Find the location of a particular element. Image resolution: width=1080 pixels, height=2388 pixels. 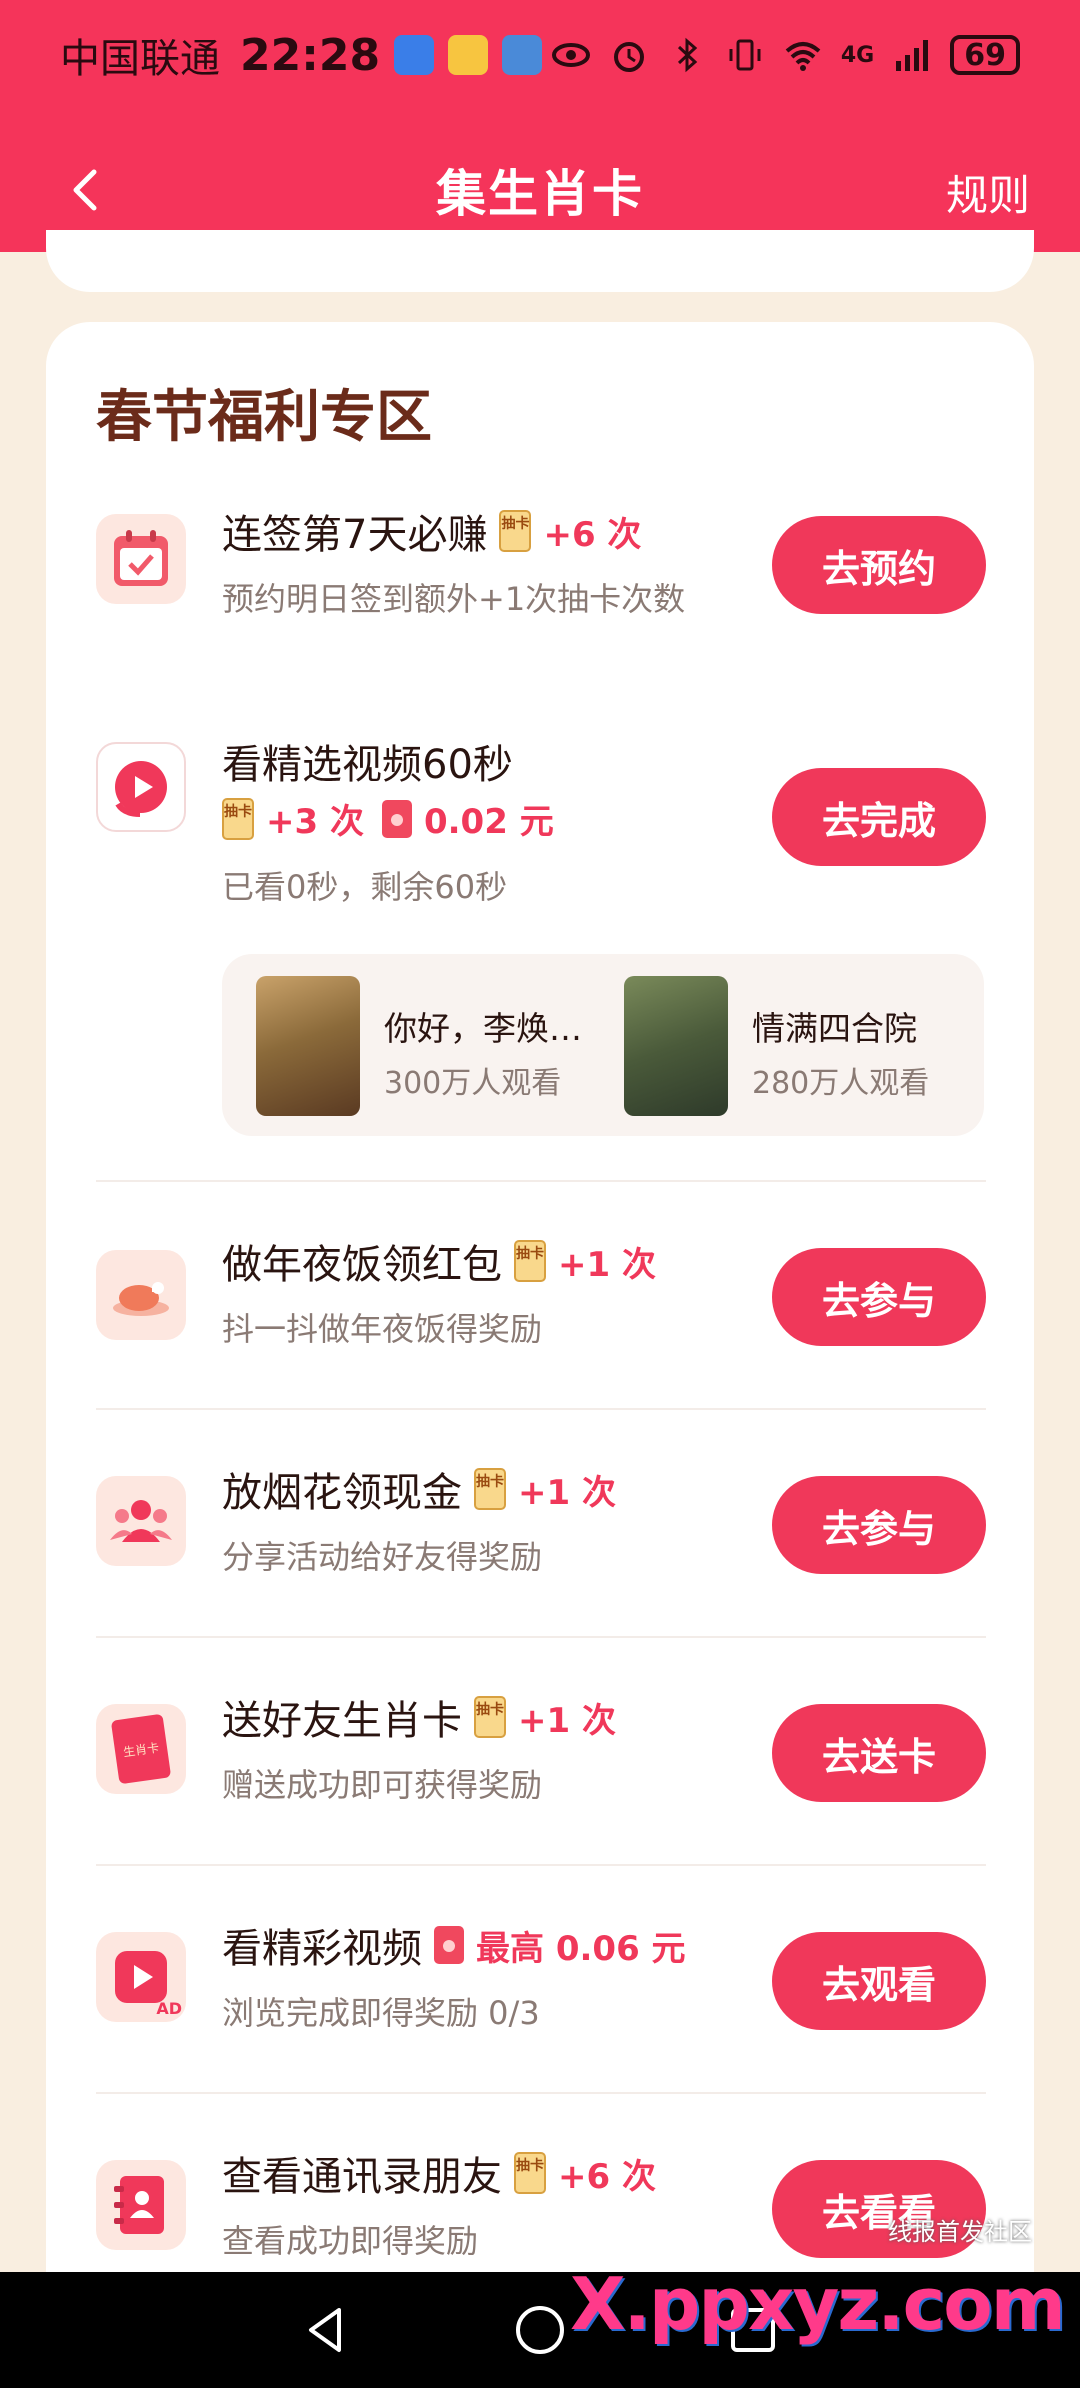

task-reward: +3 次 is located at coordinates (315, 822).